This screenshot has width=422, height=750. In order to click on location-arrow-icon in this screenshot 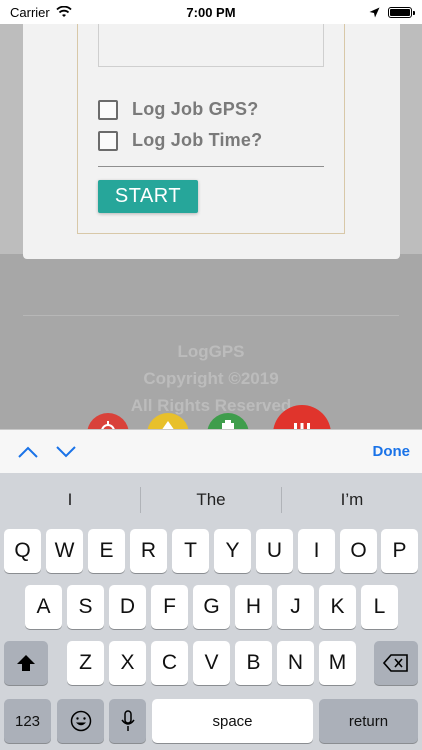, I will do `click(374, 12)`.